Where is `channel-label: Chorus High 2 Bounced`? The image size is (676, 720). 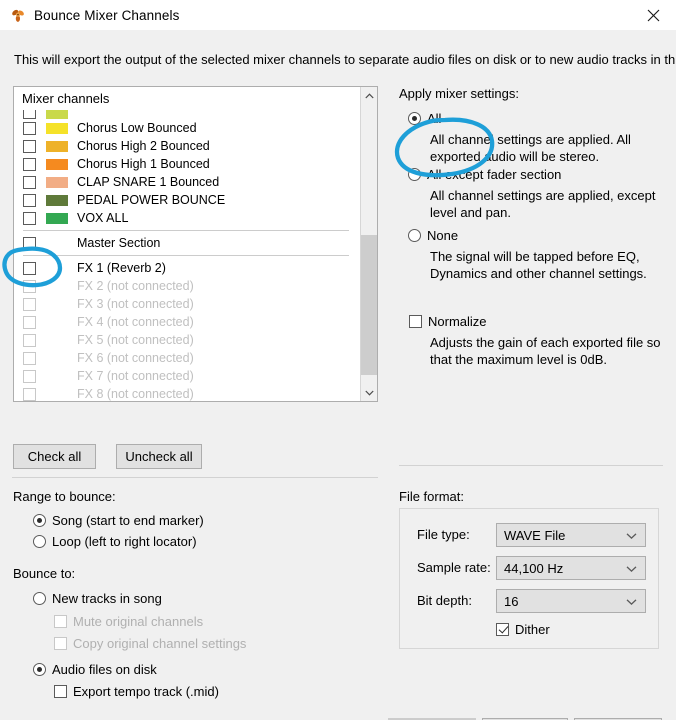 channel-label: Chorus High 2 Bounced is located at coordinates (143, 146).